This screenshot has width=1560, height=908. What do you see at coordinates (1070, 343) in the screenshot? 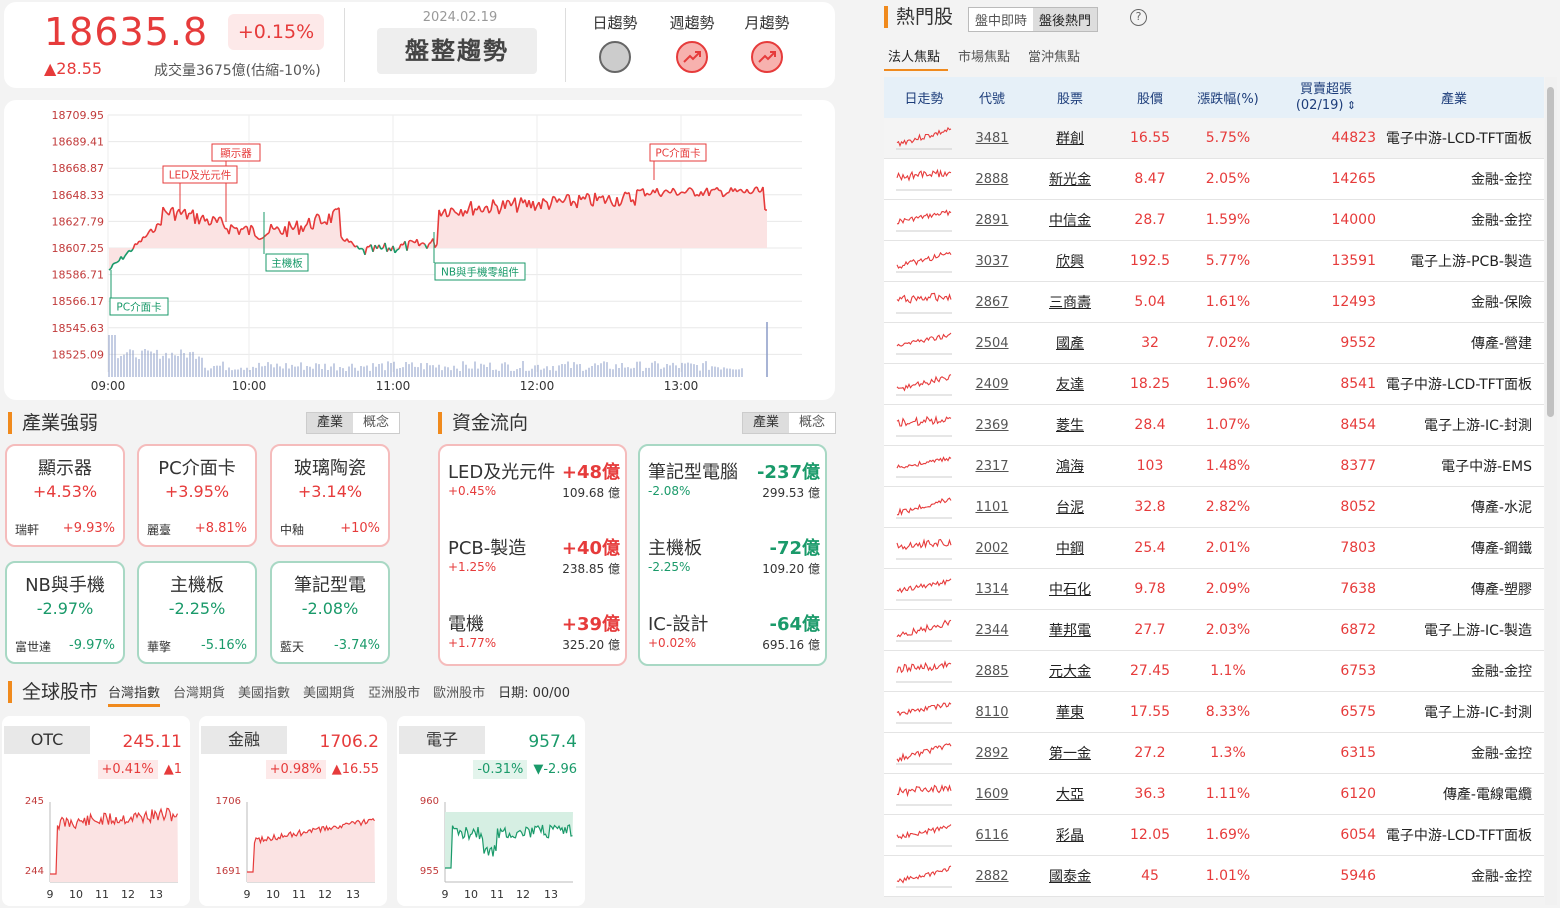
I see `stock-name-link: 國產` at bounding box center [1070, 343].